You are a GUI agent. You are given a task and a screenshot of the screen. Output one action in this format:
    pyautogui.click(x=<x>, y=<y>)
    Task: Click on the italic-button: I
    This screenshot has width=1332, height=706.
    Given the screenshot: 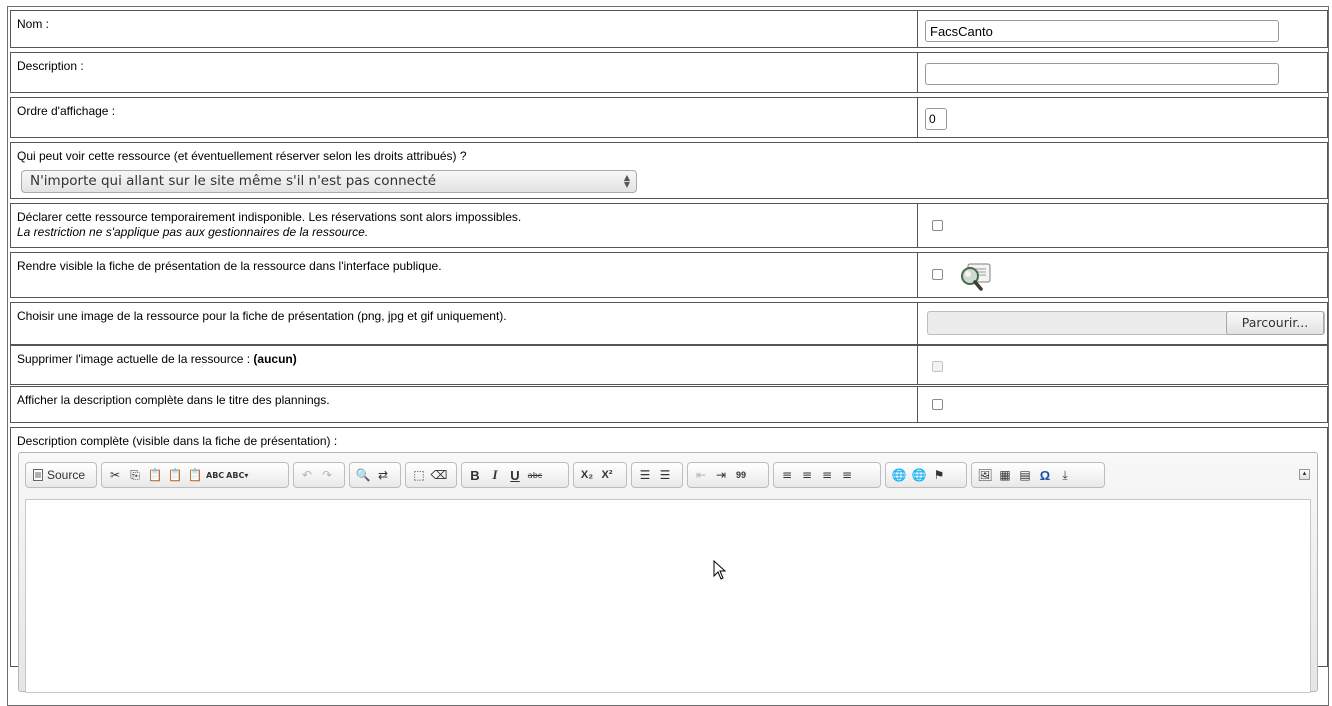 What is the action you would take?
    pyautogui.click(x=495, y=475)
    